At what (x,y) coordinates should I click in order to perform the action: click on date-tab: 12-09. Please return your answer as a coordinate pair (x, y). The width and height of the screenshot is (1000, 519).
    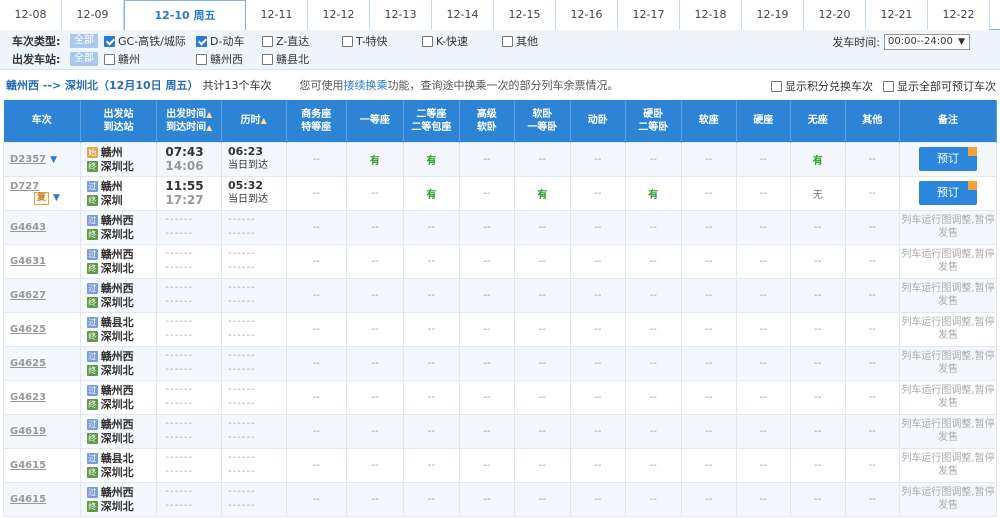
    Looking at the image, I should click on (93, 15).